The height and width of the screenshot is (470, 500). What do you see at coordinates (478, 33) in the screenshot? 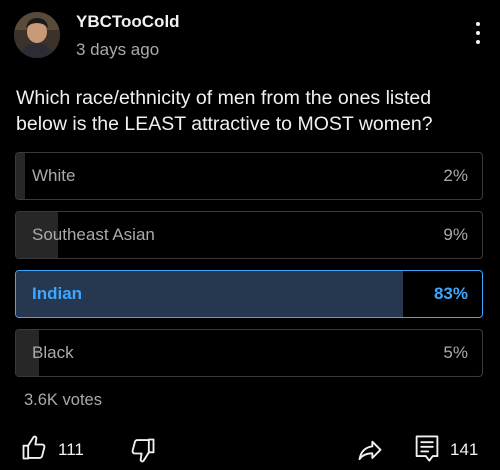
I see `more-vert-icon` at bounding box center [478, 33].